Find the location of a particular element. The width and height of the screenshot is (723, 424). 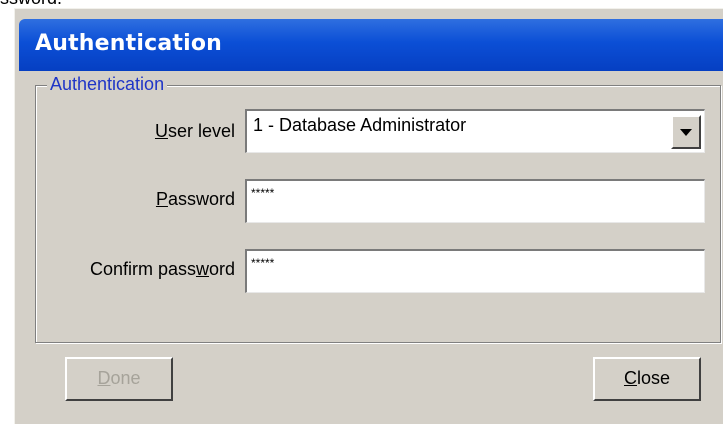

password-field: ***** is located at coordinates (475, 201).